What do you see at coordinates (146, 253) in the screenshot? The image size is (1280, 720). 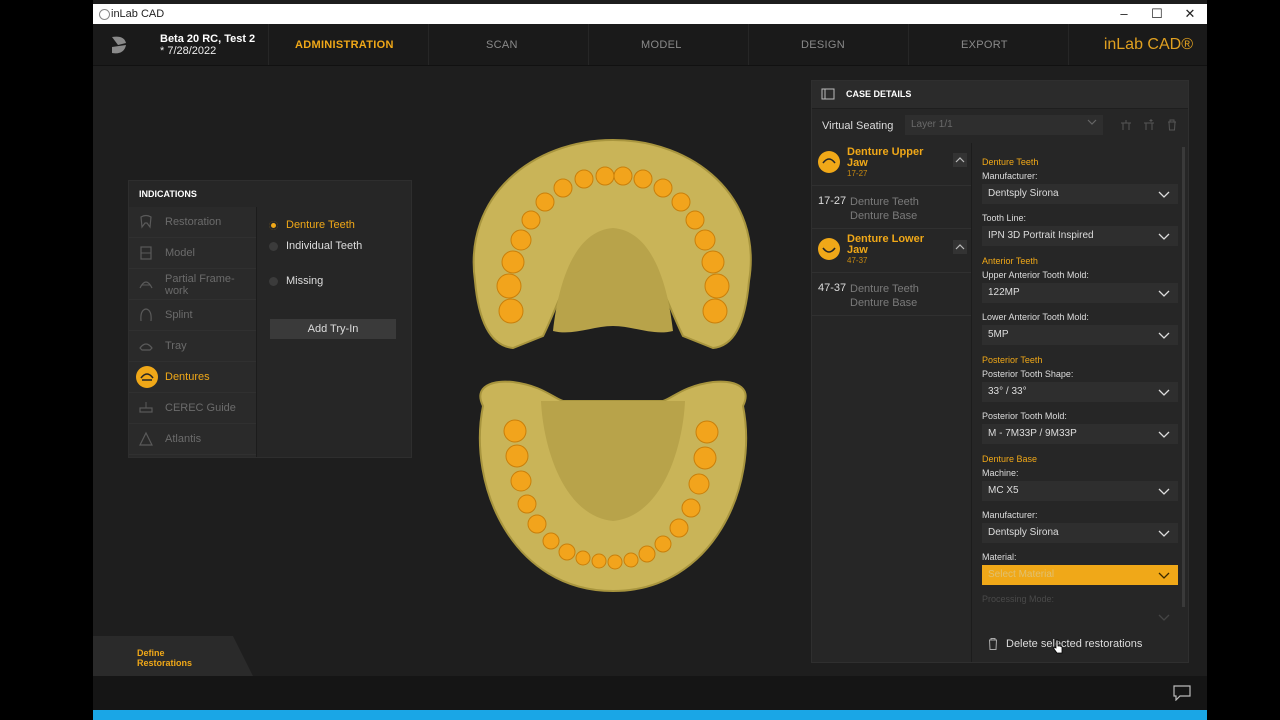 I see `model-icon` at bounding box center [146, 253].